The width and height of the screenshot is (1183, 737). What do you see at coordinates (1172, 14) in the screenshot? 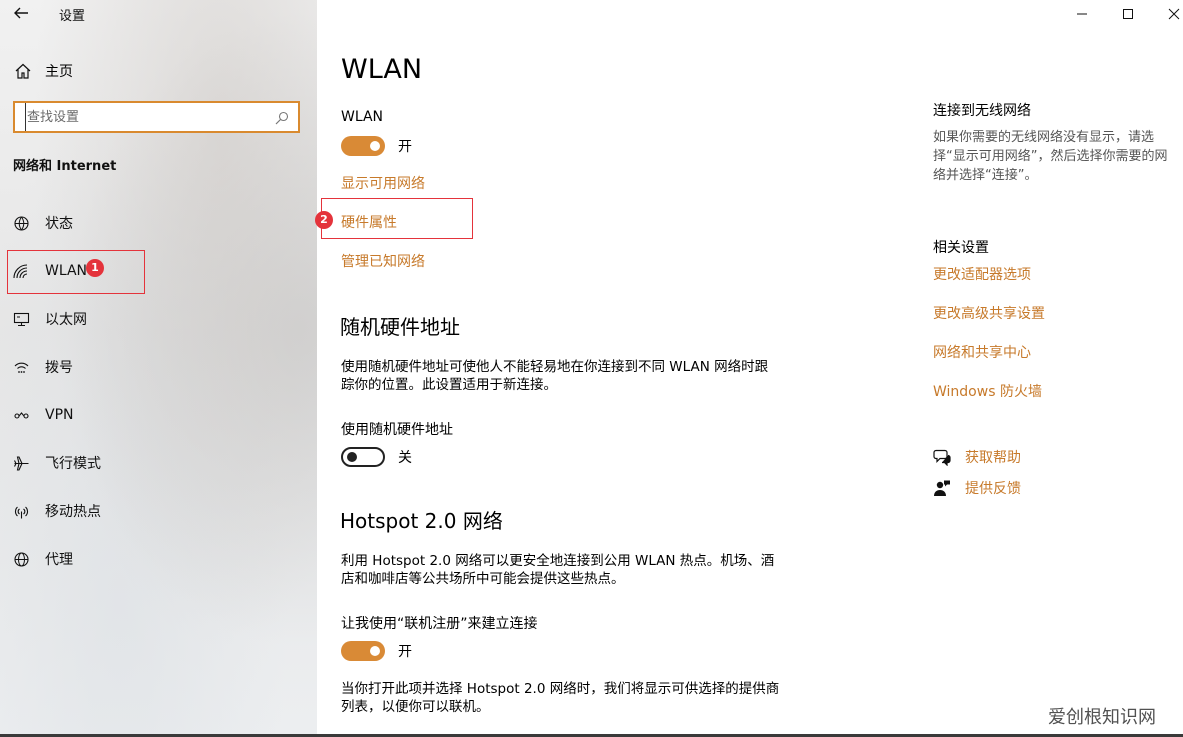
I see `close-icon` at bounding box center [1172, 14].